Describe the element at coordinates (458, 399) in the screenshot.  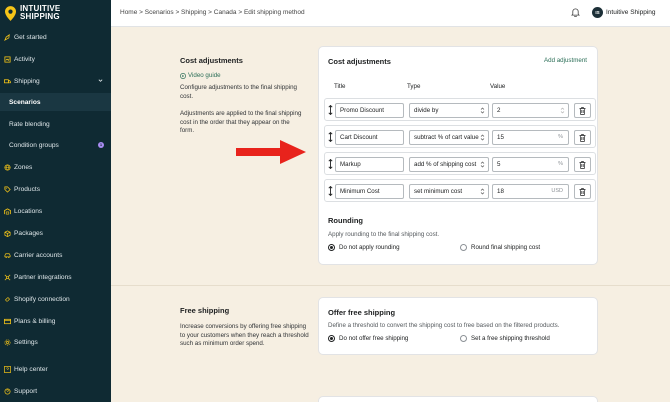
I see `next-card` at that location.